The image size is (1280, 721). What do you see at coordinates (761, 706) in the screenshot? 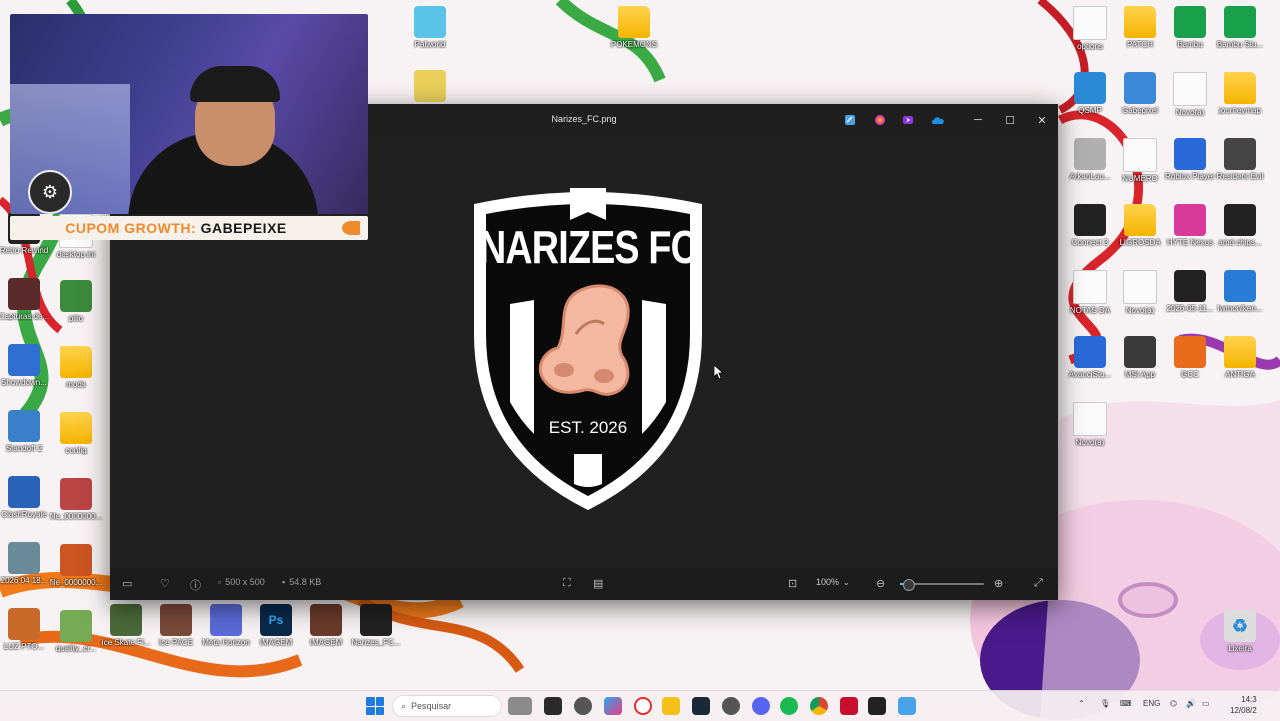
I see `discord-icon` at bounding box center [761, 706].